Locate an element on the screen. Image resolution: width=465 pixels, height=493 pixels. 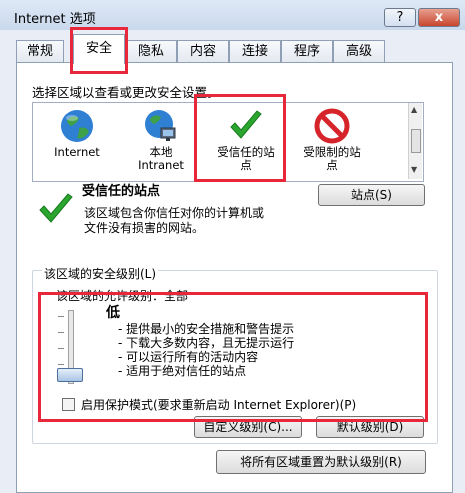
security-slider-thumb is located at coordinates (70, 375).